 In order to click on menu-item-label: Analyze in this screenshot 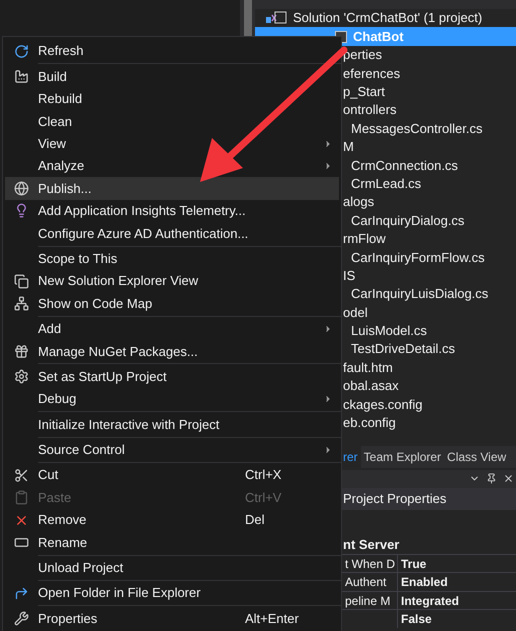, I will do `click(62, 166)`.